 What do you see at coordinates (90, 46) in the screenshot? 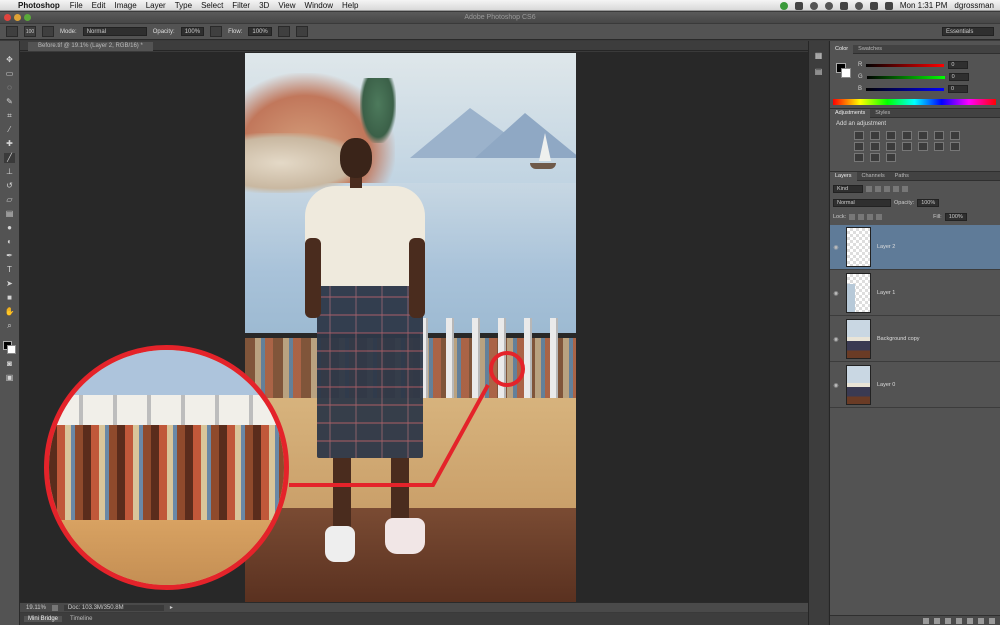
I see `document-tab: Before.tif @ 19.1% (Layer 2, RGB/16) *` at bounding box center [90, 46].